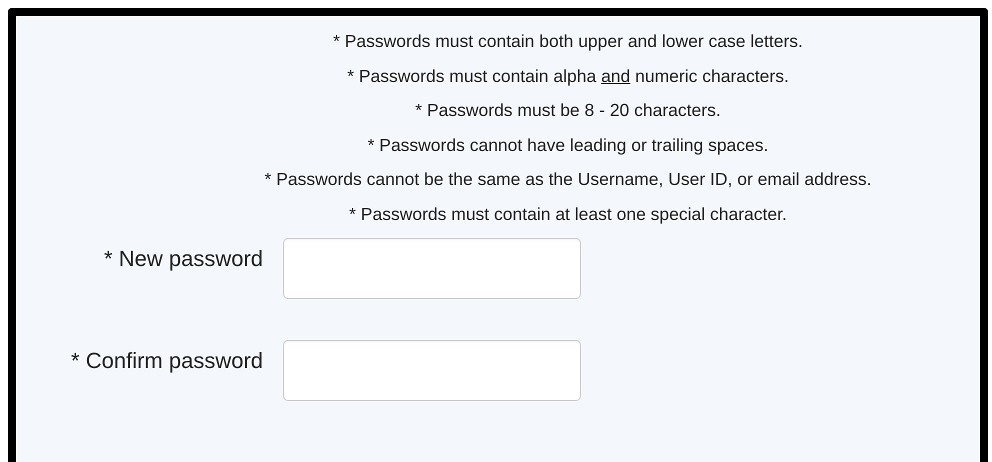  What do you see at coordinates (568, 41) in the screenshot?
I see `password-rule: * Passwords must contain both upper and lower case letters.` at bounding box center [568, 41].